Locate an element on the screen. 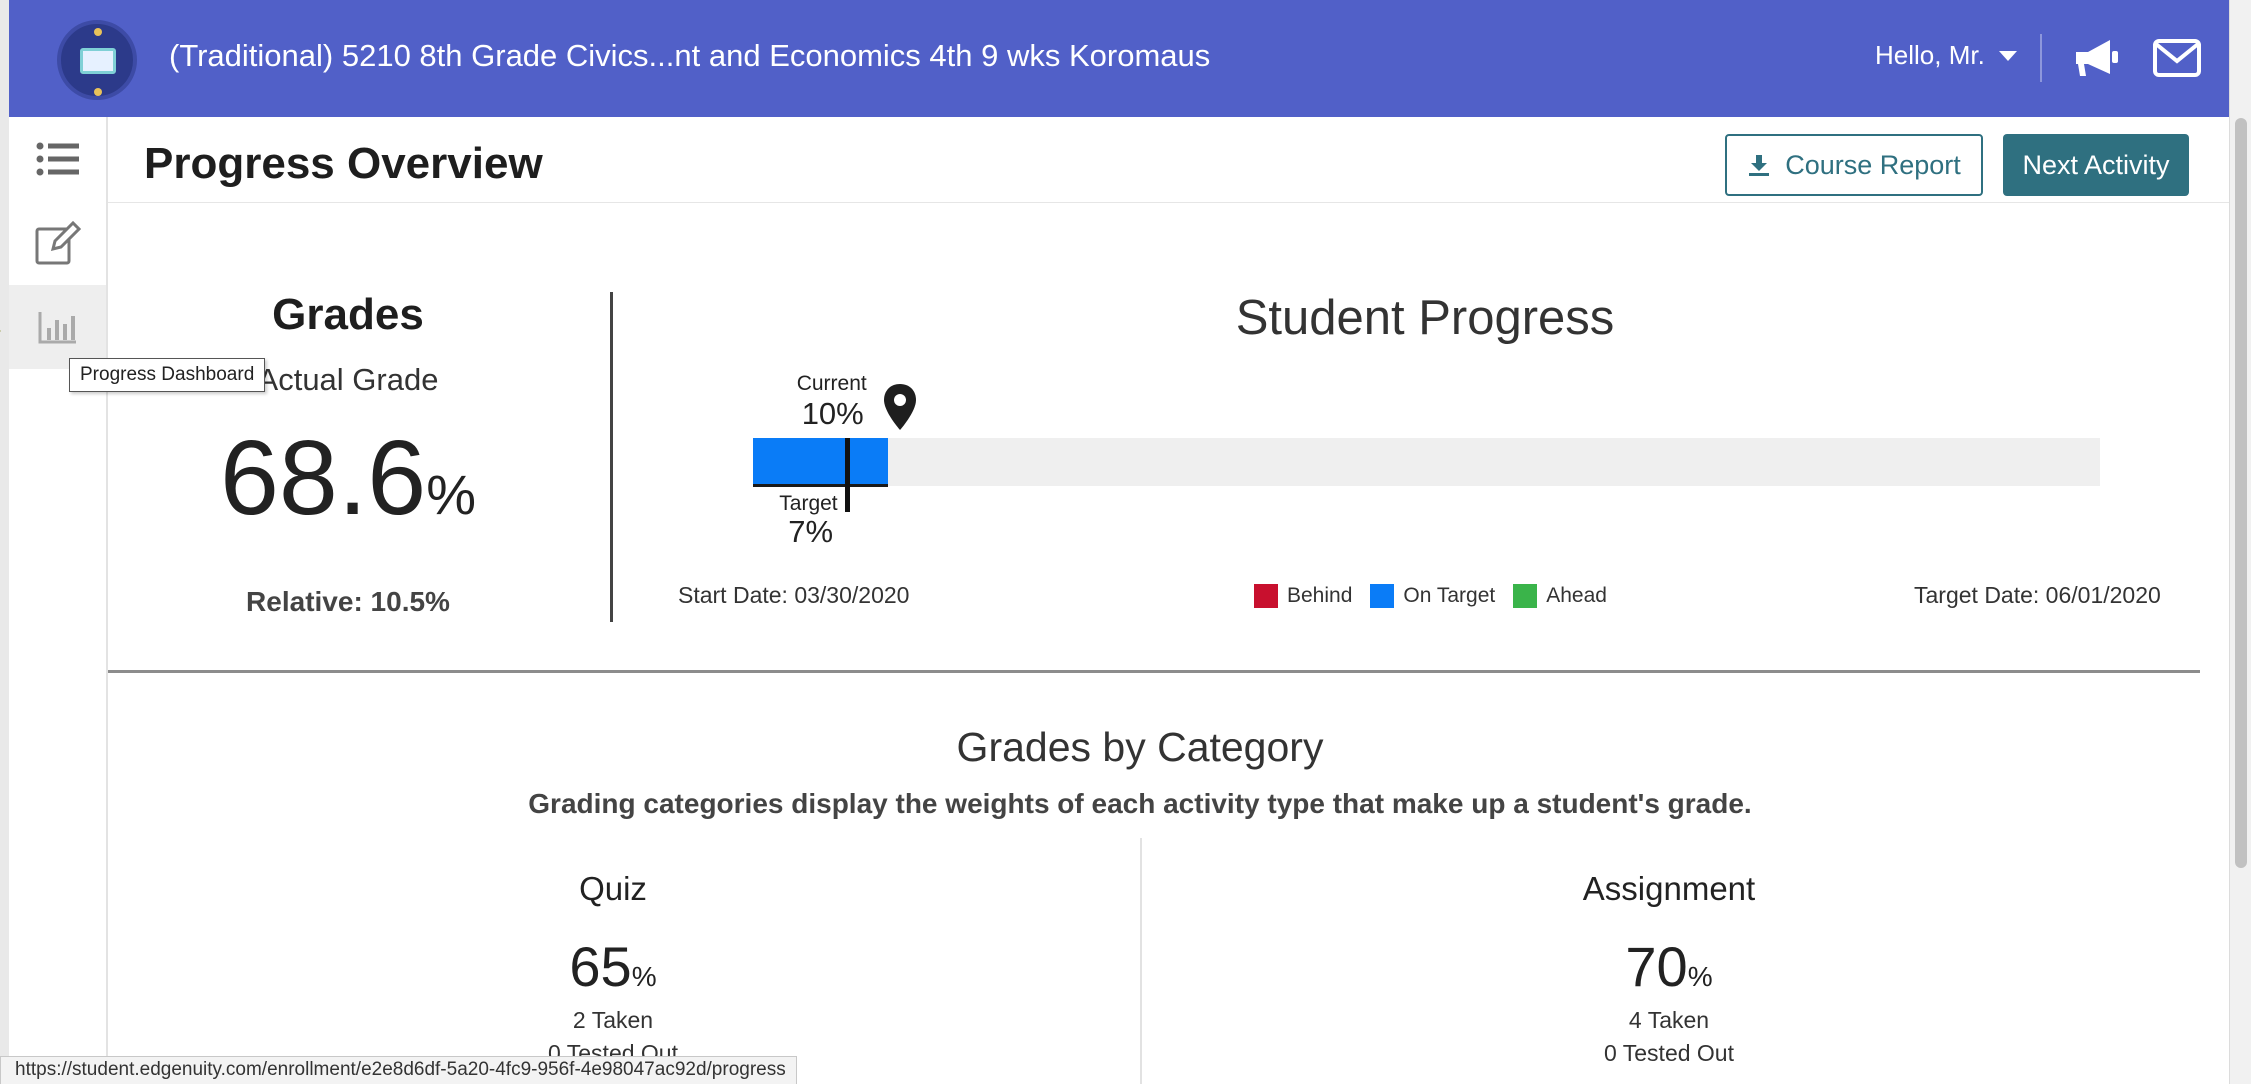 The image size is (2251, 1084). chevron-down-icon is located at coordinates (2007, 55).